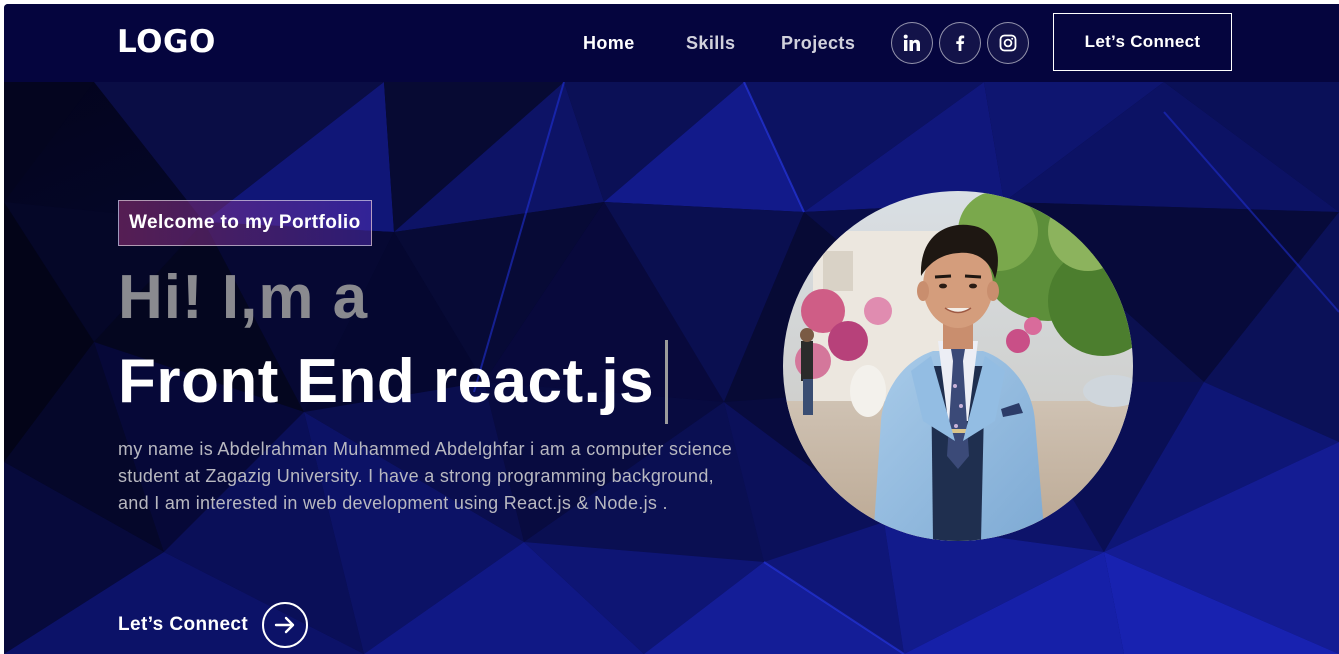 The width and height of the screenshot is (1339, 654). Describe the element at coordinates (386, 381) in the screenshot. I see `hero-role: Front End react.js` at that location.